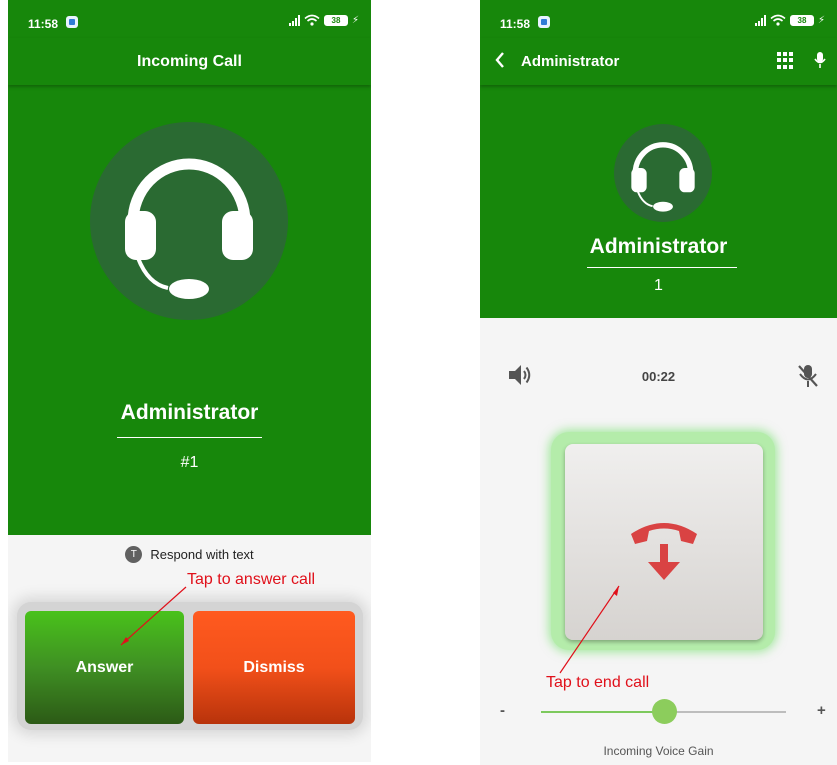 This screenshot has width=837, height=765. What do you see at coordinates (189, 462) in the screenshot?
I see `caller-number: #1` at bounding box center [189, 462].